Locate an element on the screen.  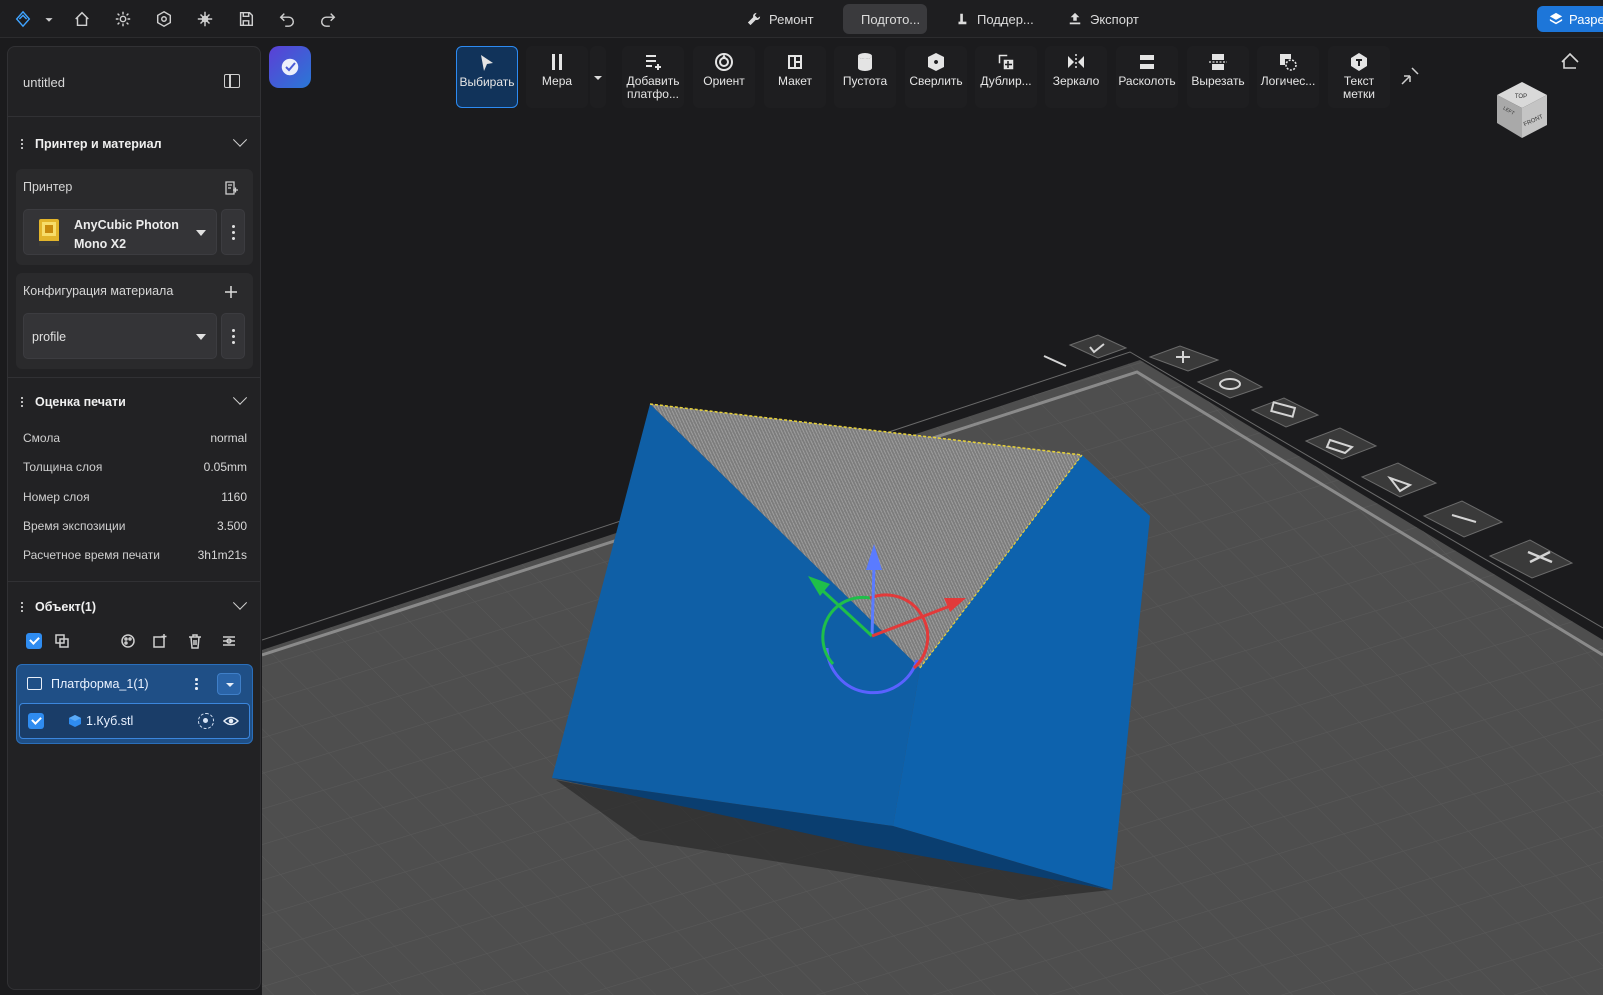
tool-drill: Сверлить is located at coordinates (936, 77).